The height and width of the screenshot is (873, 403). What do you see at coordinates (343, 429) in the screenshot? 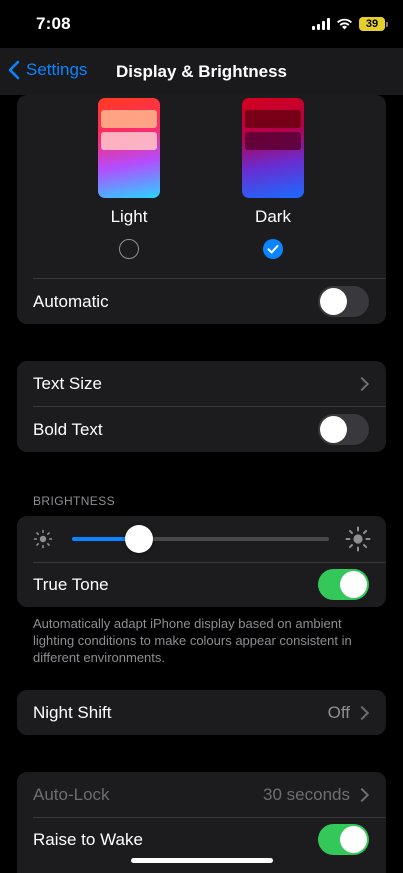
I see `bold-text-toggle` at bounding box center [343, 429].